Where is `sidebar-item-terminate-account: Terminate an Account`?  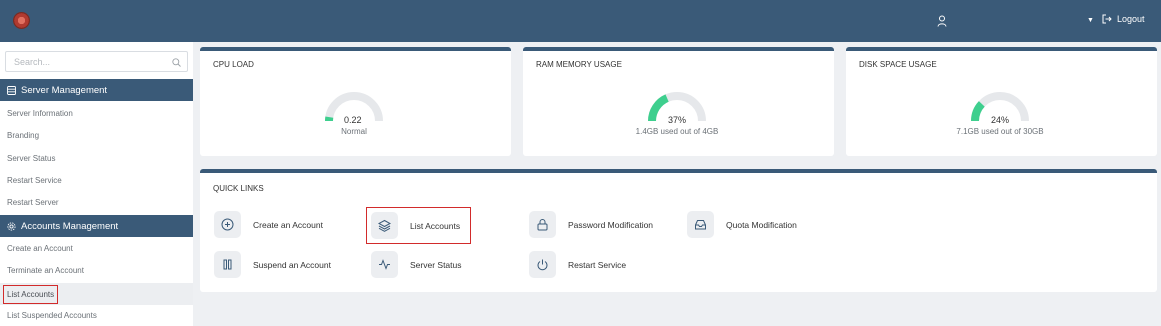 sidebar-item-terminate-account: Terminate an Account is located at coordinates (45, 270).